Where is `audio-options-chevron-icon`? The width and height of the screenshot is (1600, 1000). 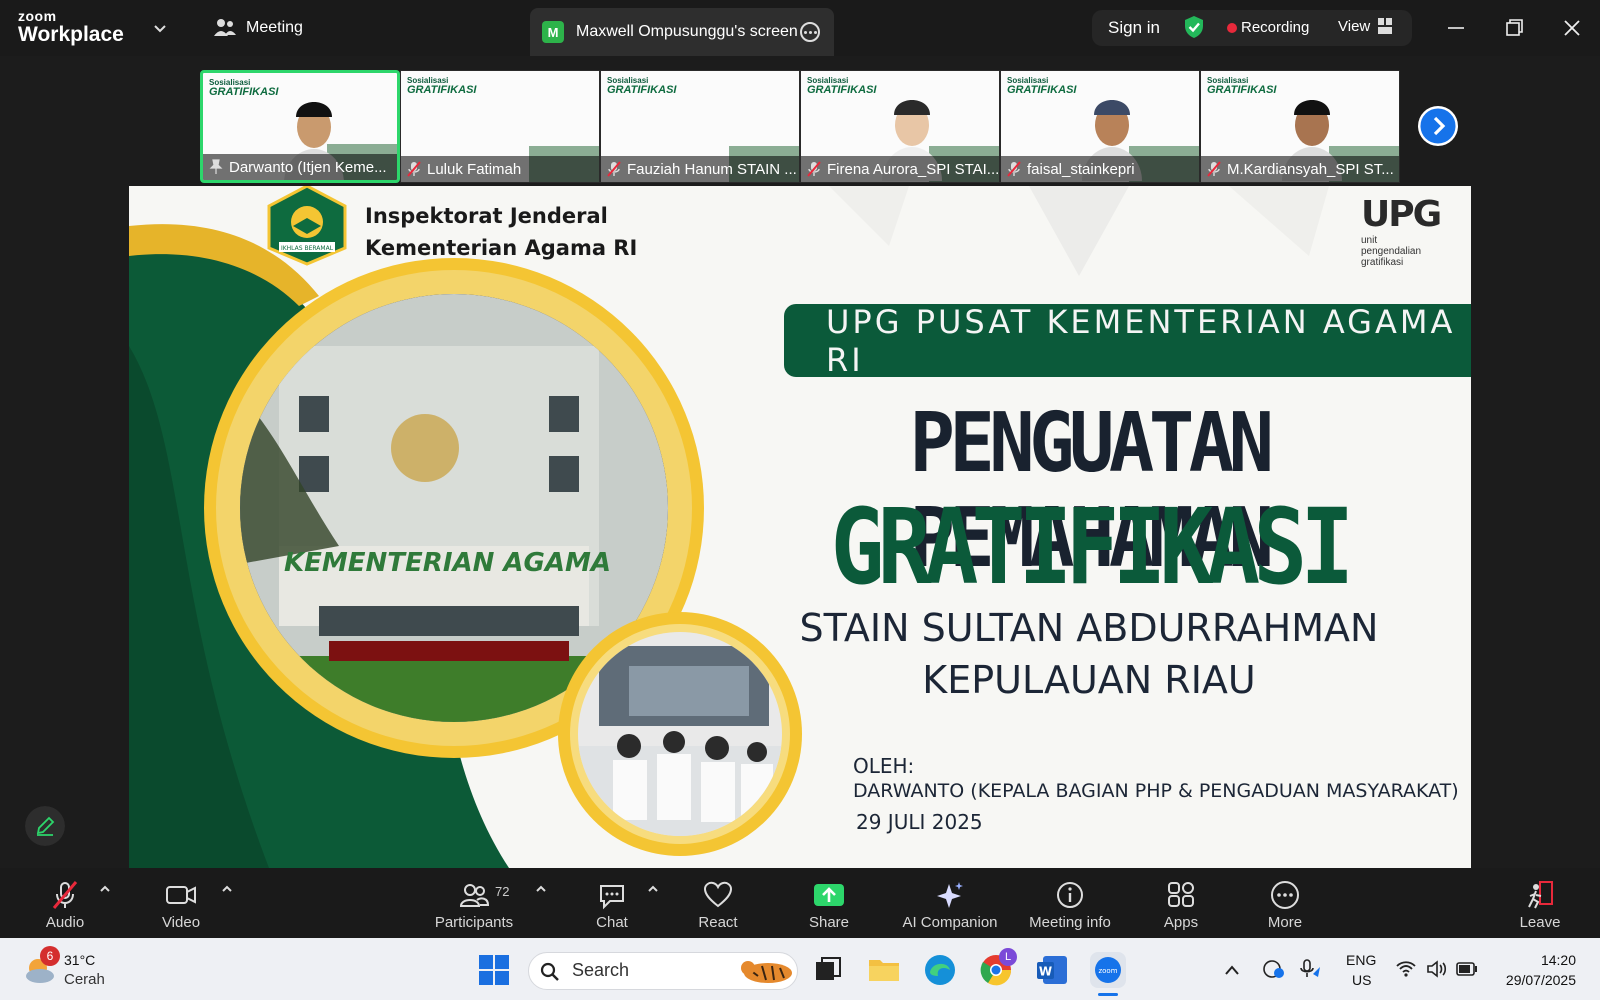
audio-options-chevron-icon is located at coordinates (105, 889).